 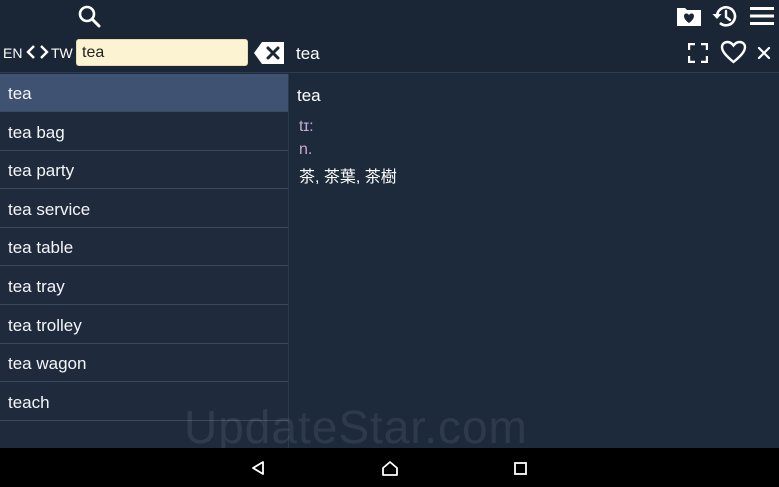 What do you see at coordinates (733, 52) in the screenshot?
I see `heart-icon` at bounding box center [733, 52].